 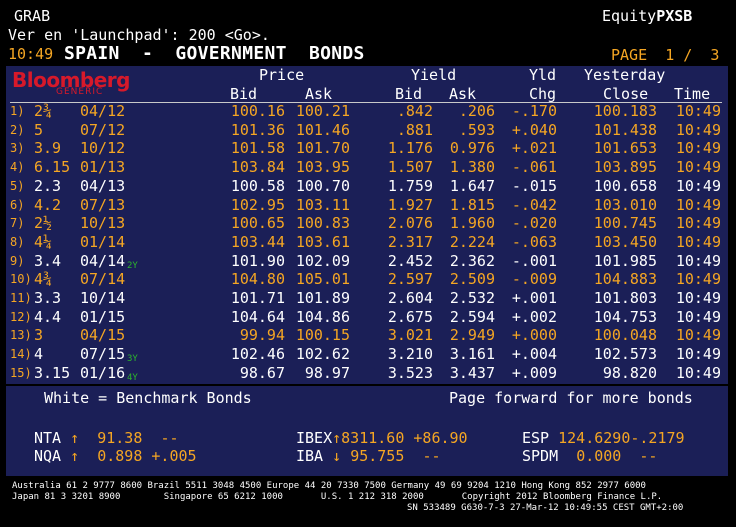 I want to click on page-indicator: PAGE 1 / 3, so click(x=665, y=55).